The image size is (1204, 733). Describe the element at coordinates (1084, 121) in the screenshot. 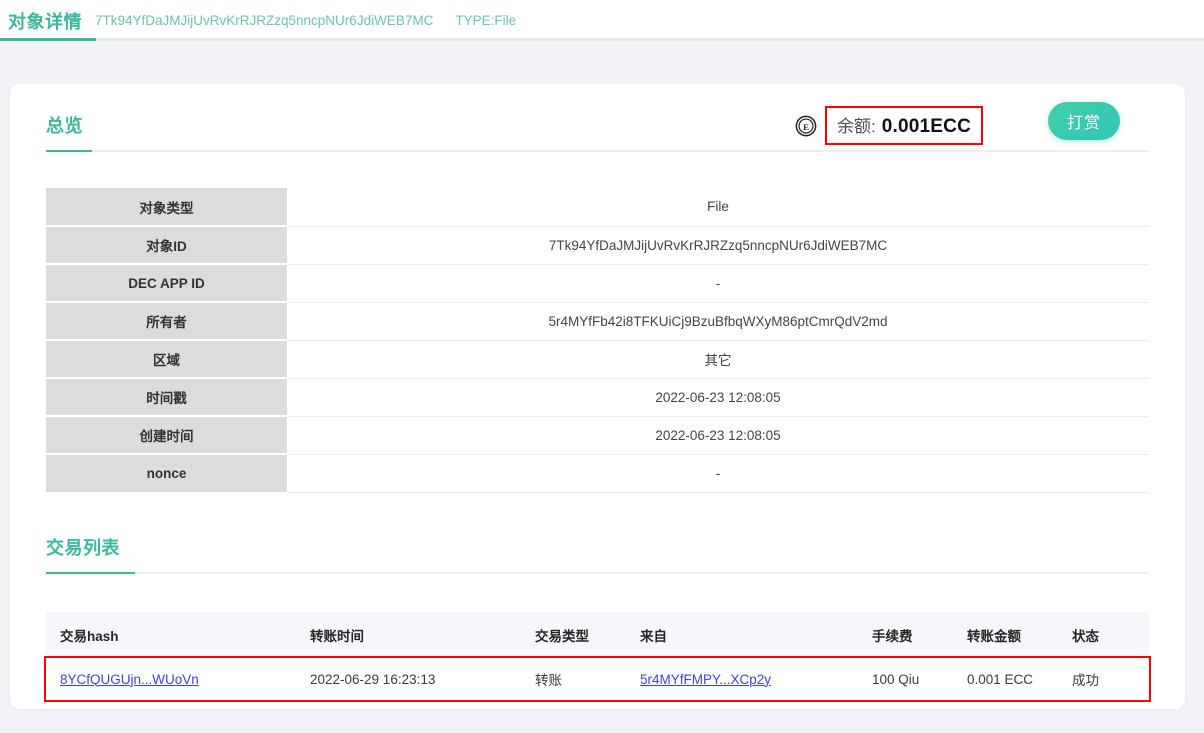

I see `reward-button: 打赏` at that location.